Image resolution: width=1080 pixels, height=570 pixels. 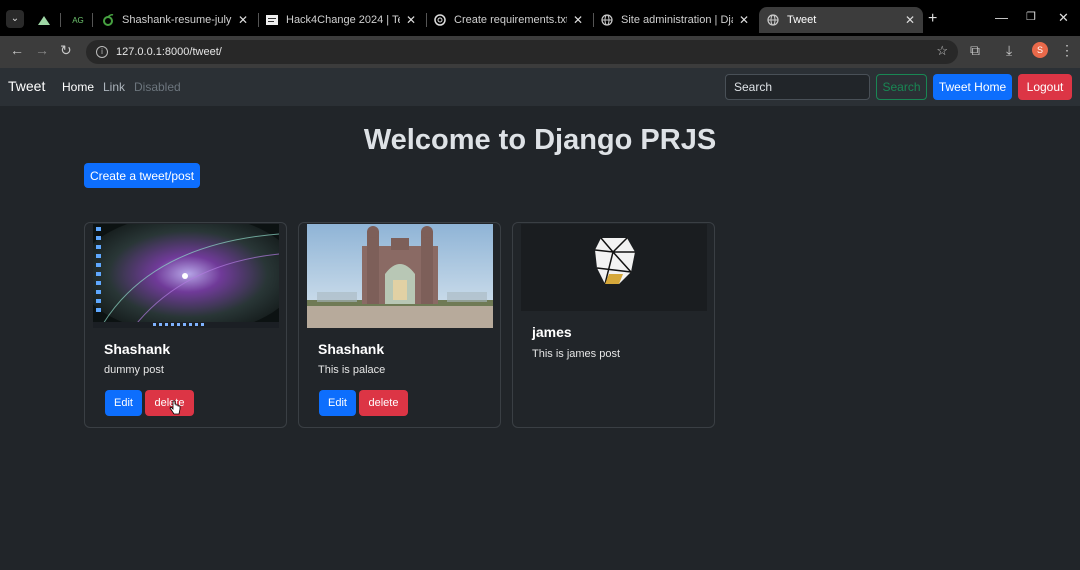 I want to click on mountain-icon, so click(x=44, y=20).